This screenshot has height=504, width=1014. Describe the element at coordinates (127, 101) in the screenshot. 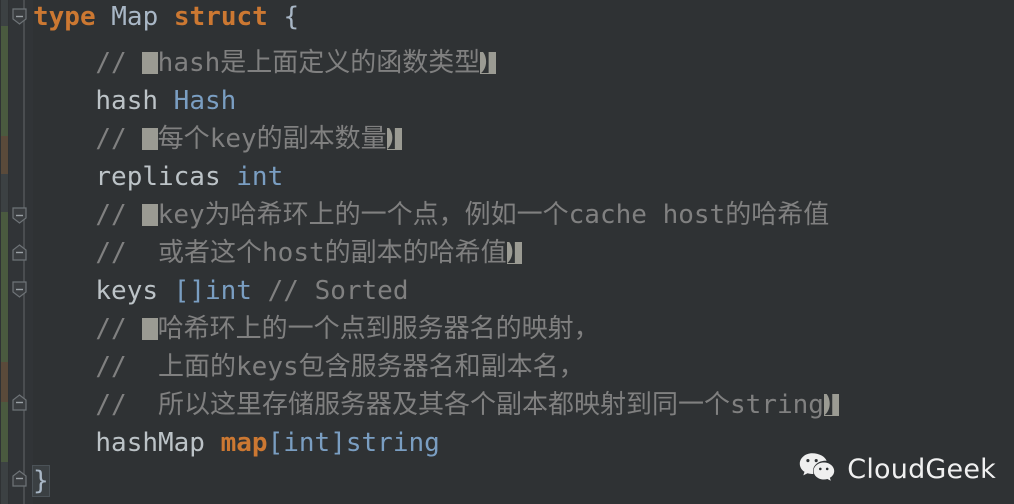

I see `code-token-ident: hash` at that location.